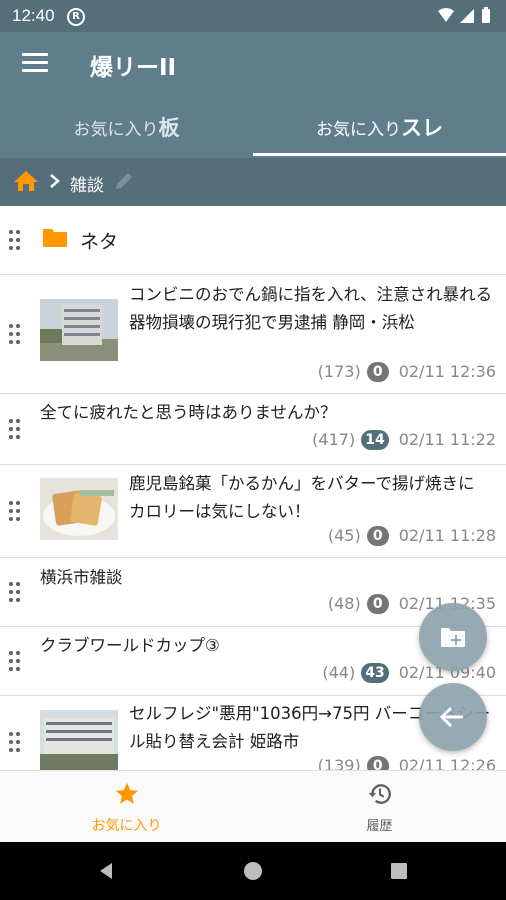  I want to click on thread-title: 全てに疲れたと思う時はありませんか？, so click(188, 412).